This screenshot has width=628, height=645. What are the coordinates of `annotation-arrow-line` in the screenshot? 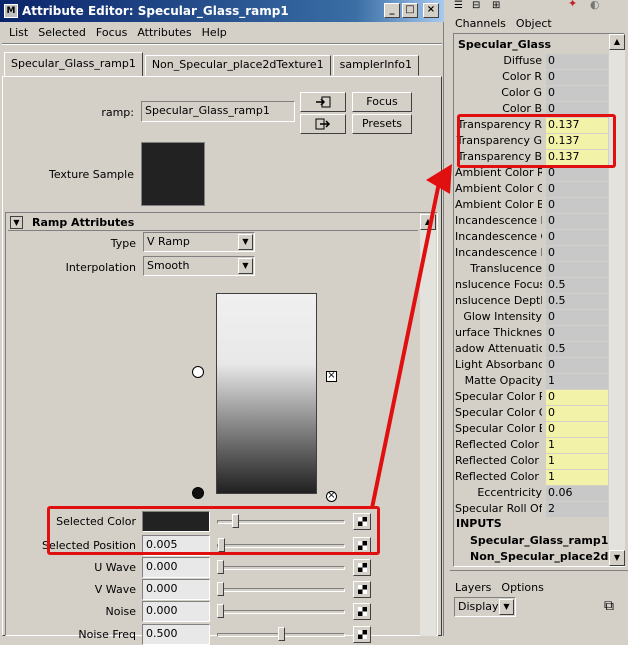 It's located at (406, 343).